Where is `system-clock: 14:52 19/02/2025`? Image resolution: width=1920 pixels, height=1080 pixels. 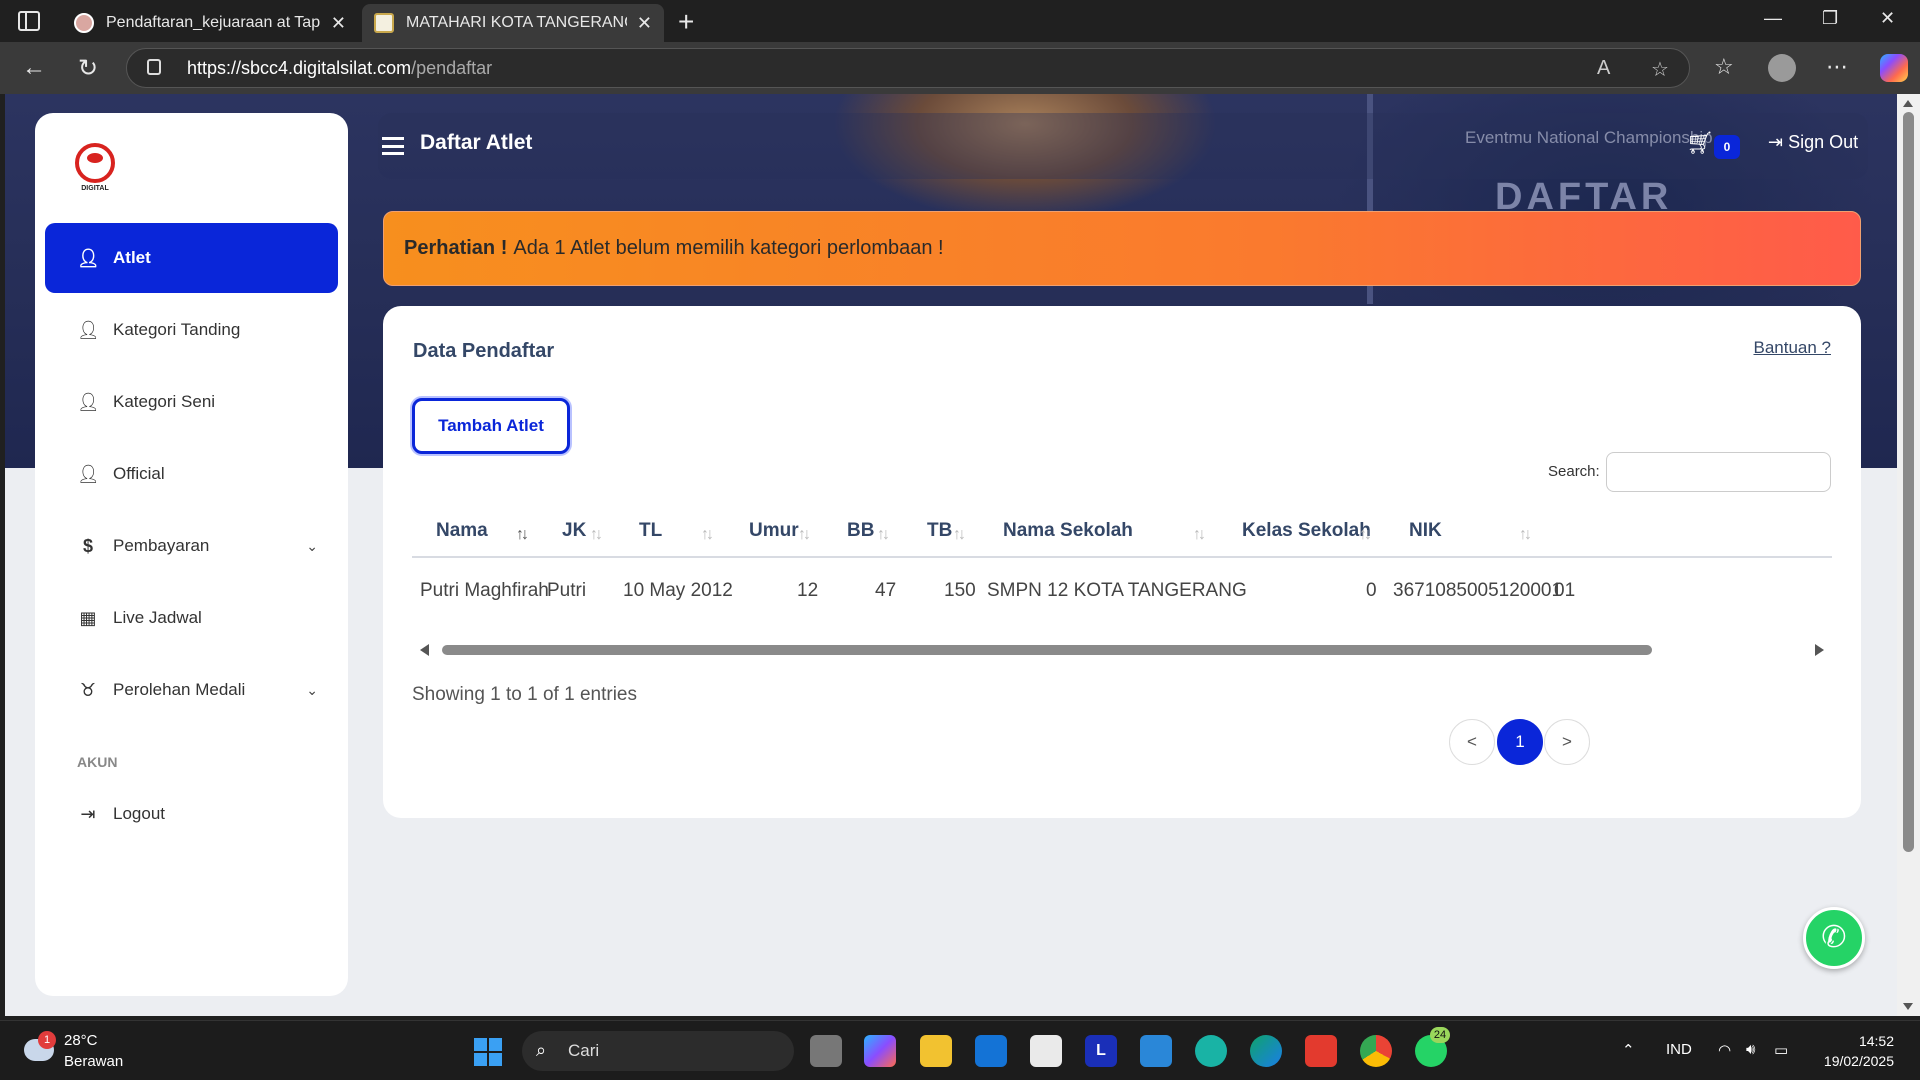 system-clock: 14:52 19/02/2025 is located at coordinates (1856, 1051).